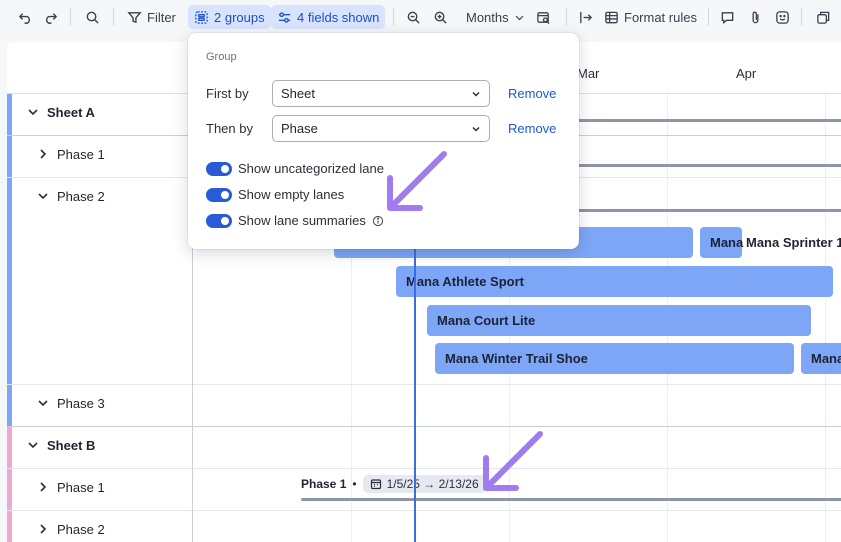 This screenshot has width=841, height=542. I want to click on format-rules-button: Format rules, so click(650, 17).